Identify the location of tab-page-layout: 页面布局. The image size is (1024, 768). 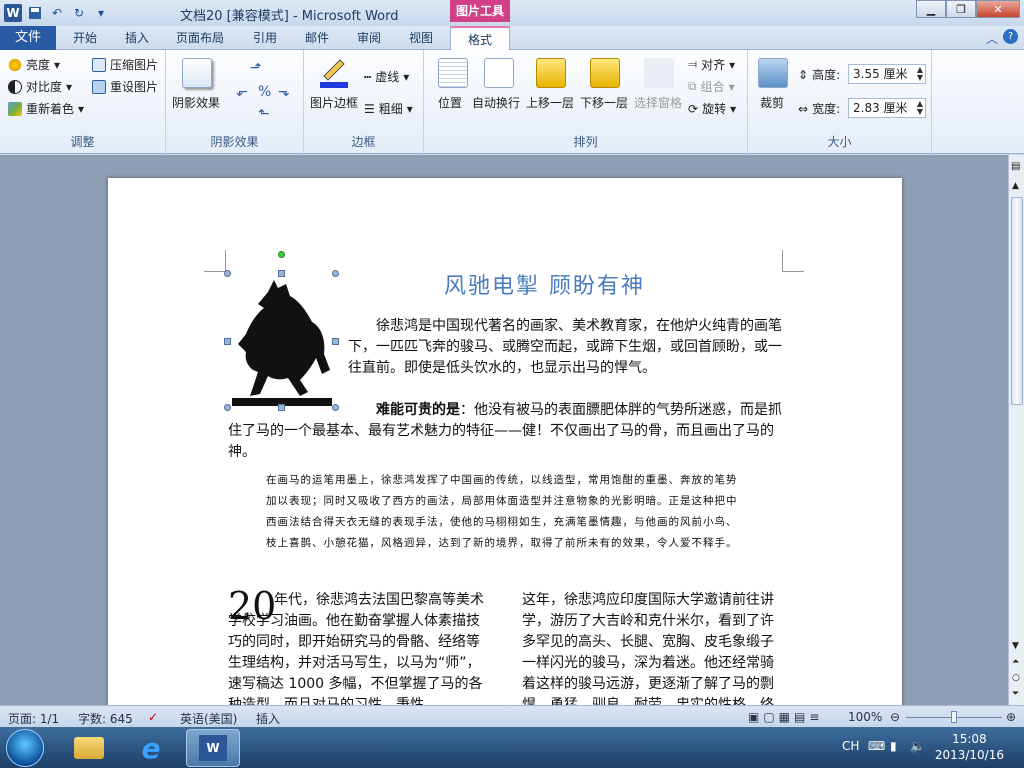
(200, 38).